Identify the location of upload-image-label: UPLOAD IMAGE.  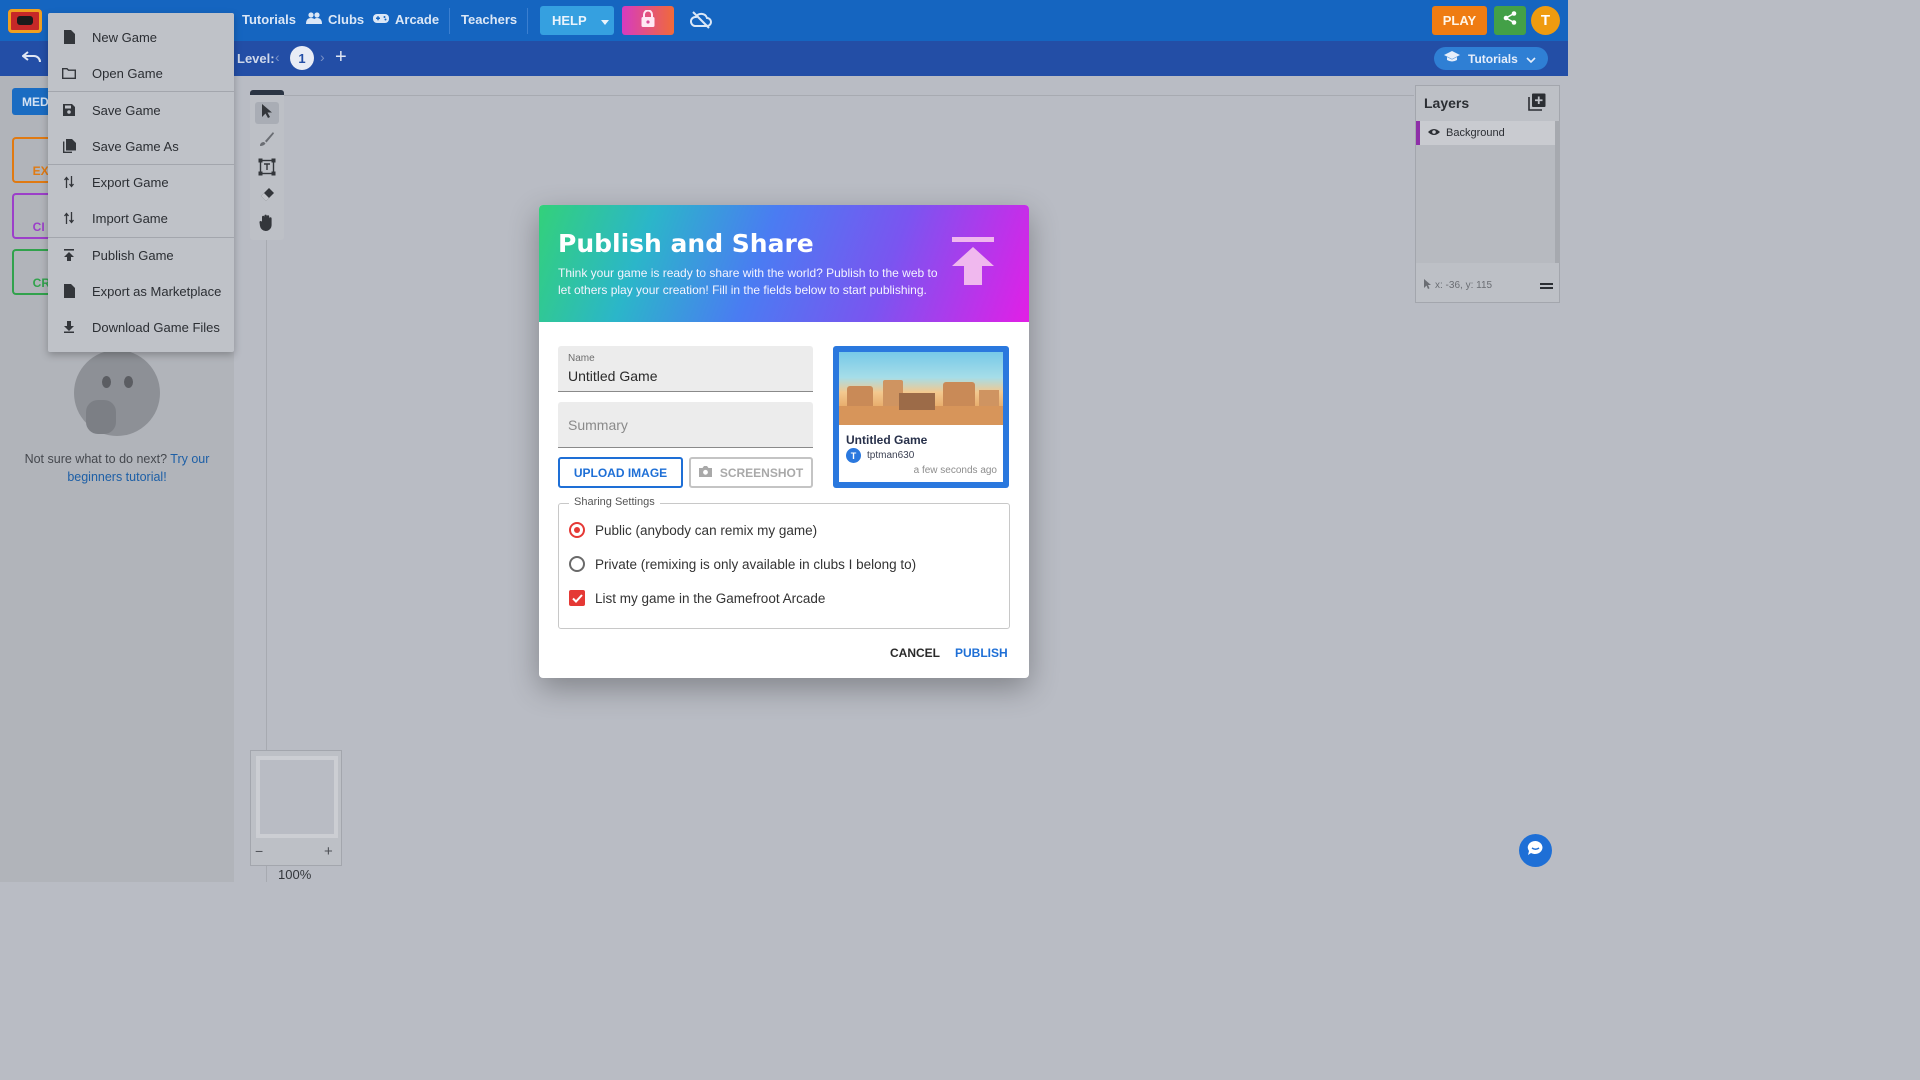
(620, 472).